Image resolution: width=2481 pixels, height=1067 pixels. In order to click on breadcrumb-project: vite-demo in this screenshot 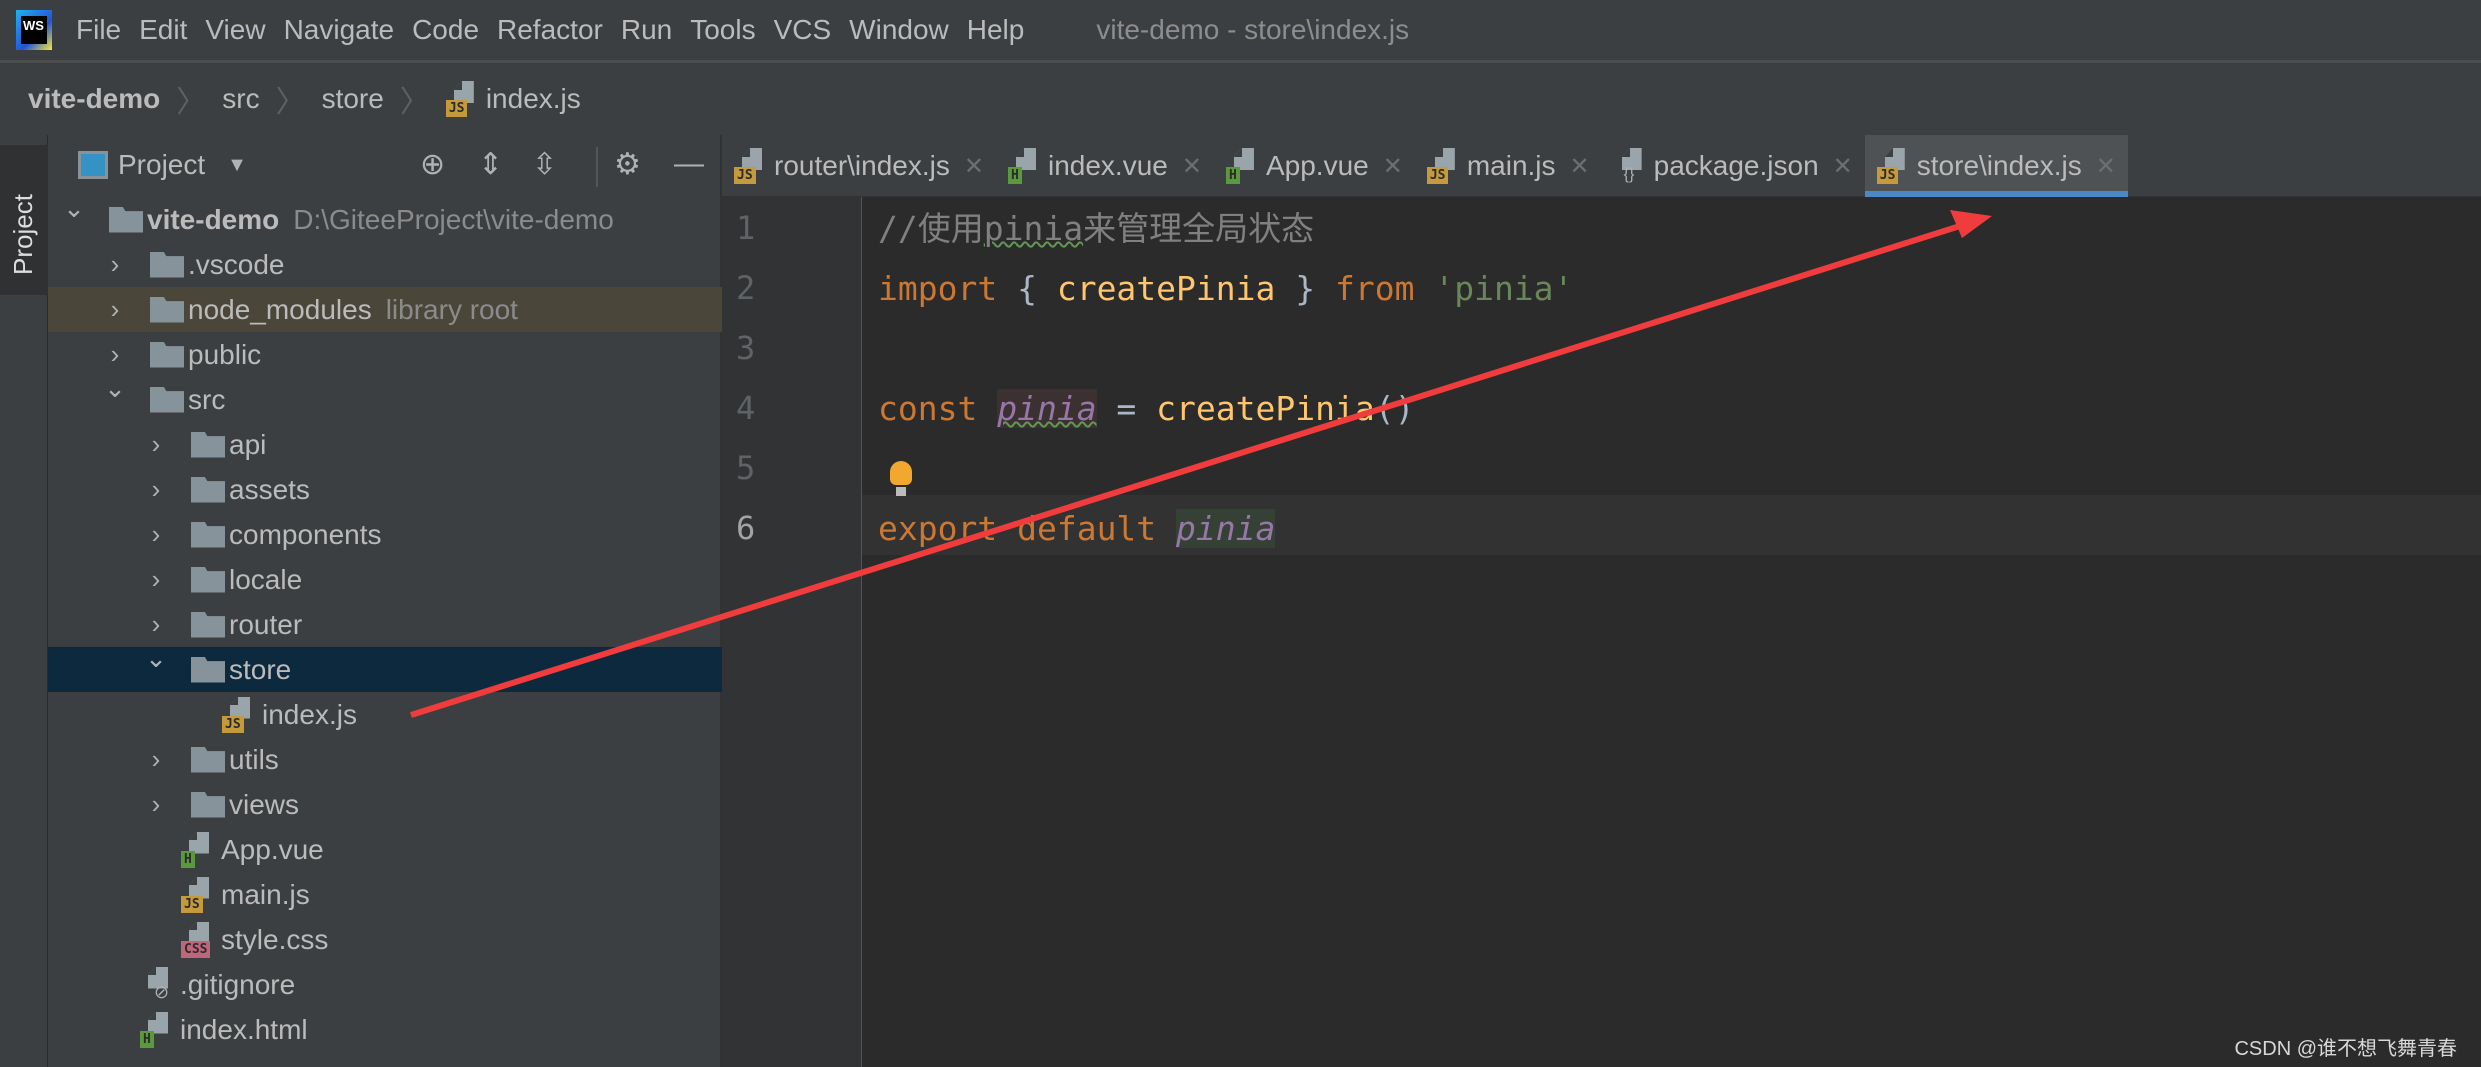, I will do `click(94, 99)`.